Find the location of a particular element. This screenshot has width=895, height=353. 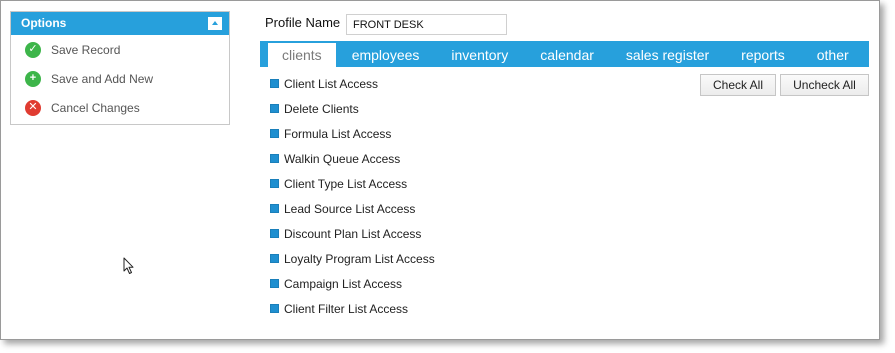

tab-reports: reports is located at coordinates (763, 54).